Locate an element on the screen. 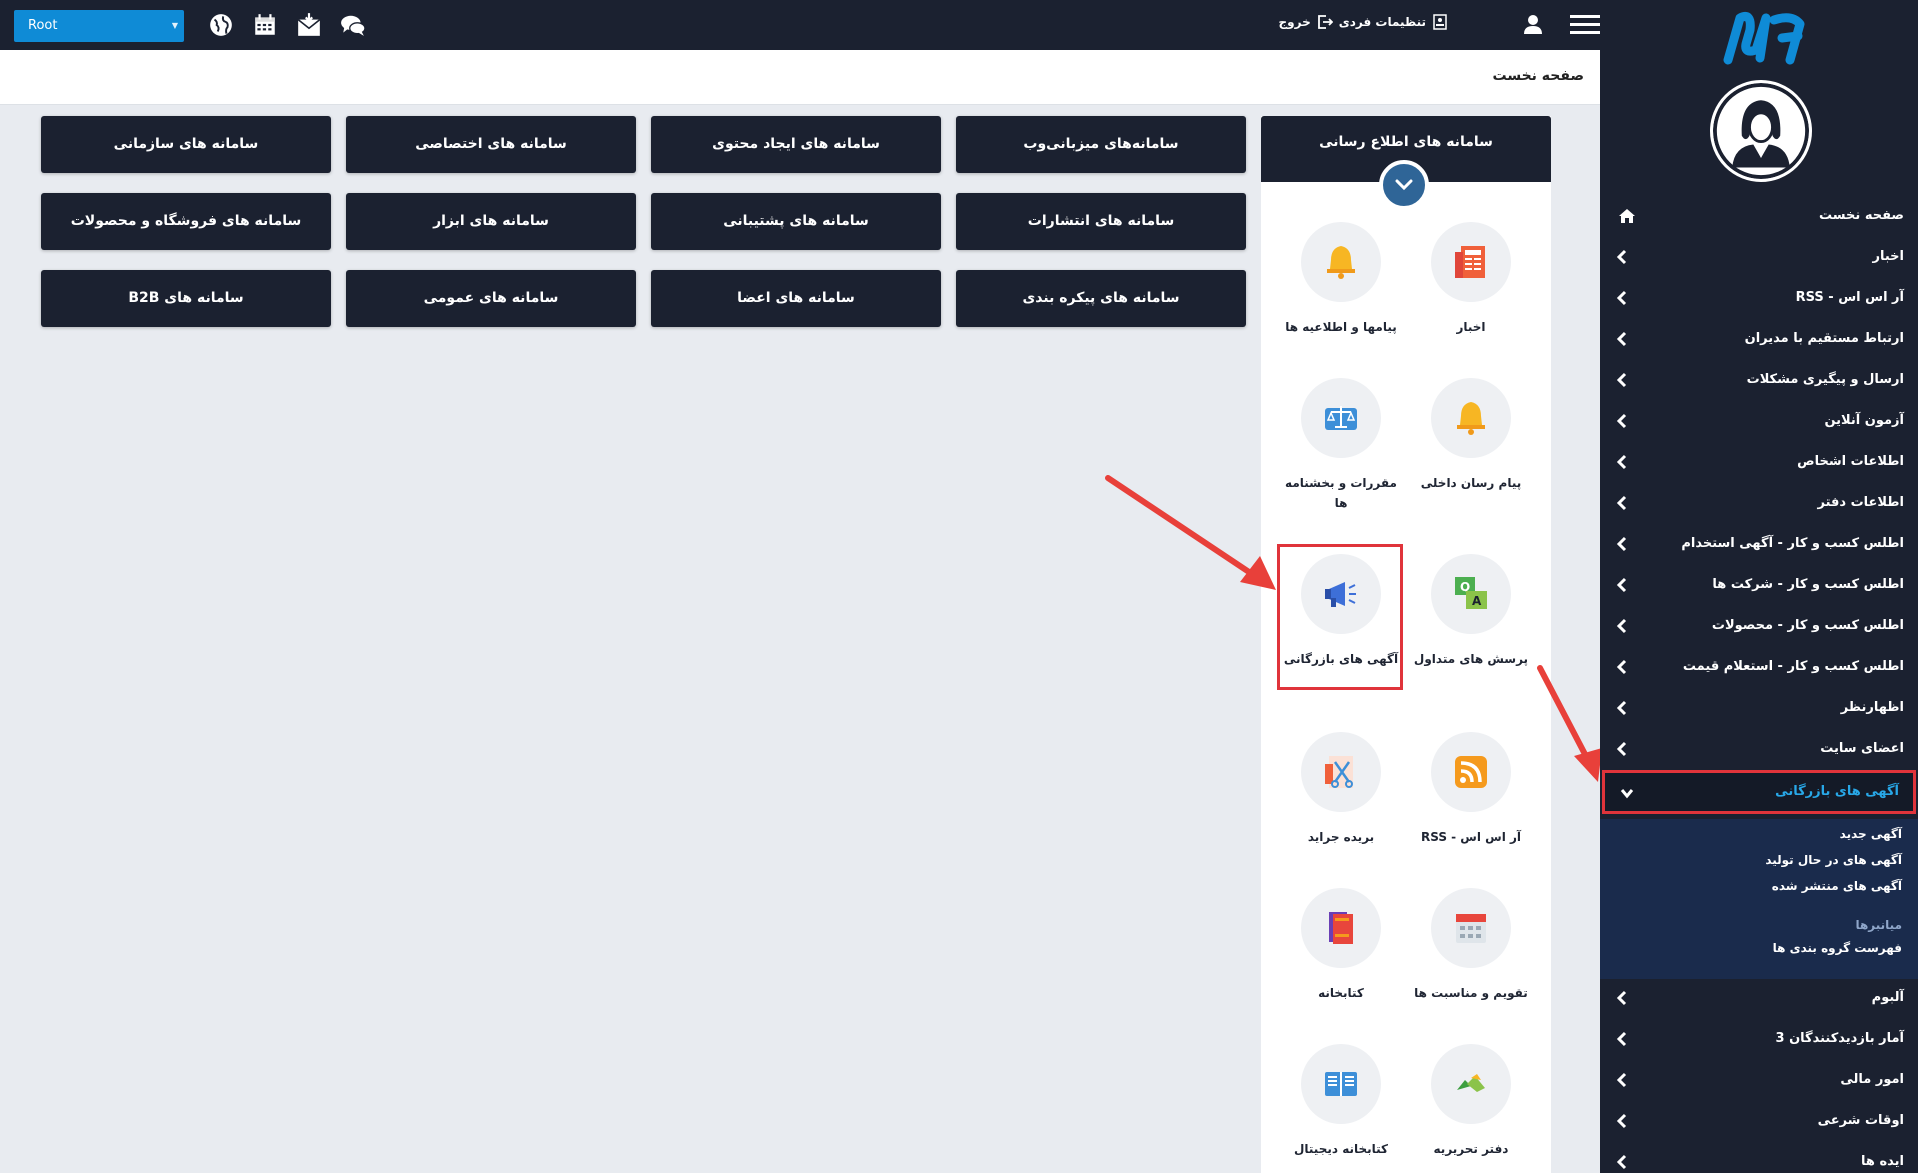 Image resolution: width=1918 pixels, height=1173 pixels. root-select: Root ▼ is located at coordinates (99, 26).